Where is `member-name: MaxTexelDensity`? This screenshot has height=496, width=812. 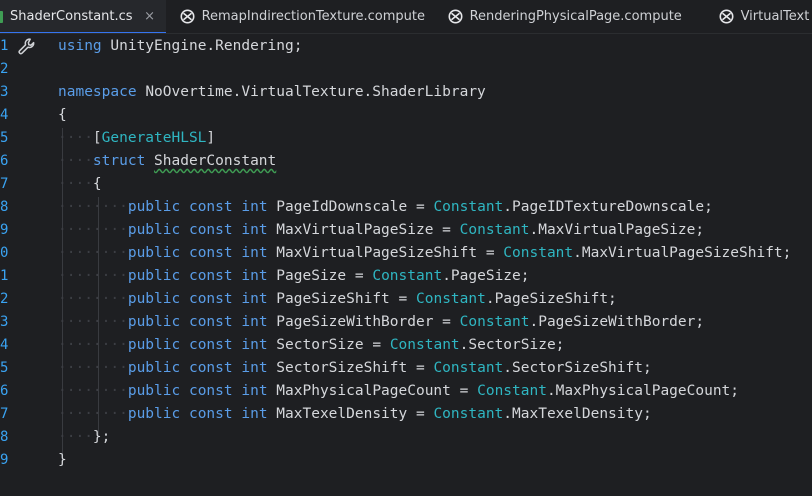 member-name: MaxTexelDensity is located at coordinates (342, 414).